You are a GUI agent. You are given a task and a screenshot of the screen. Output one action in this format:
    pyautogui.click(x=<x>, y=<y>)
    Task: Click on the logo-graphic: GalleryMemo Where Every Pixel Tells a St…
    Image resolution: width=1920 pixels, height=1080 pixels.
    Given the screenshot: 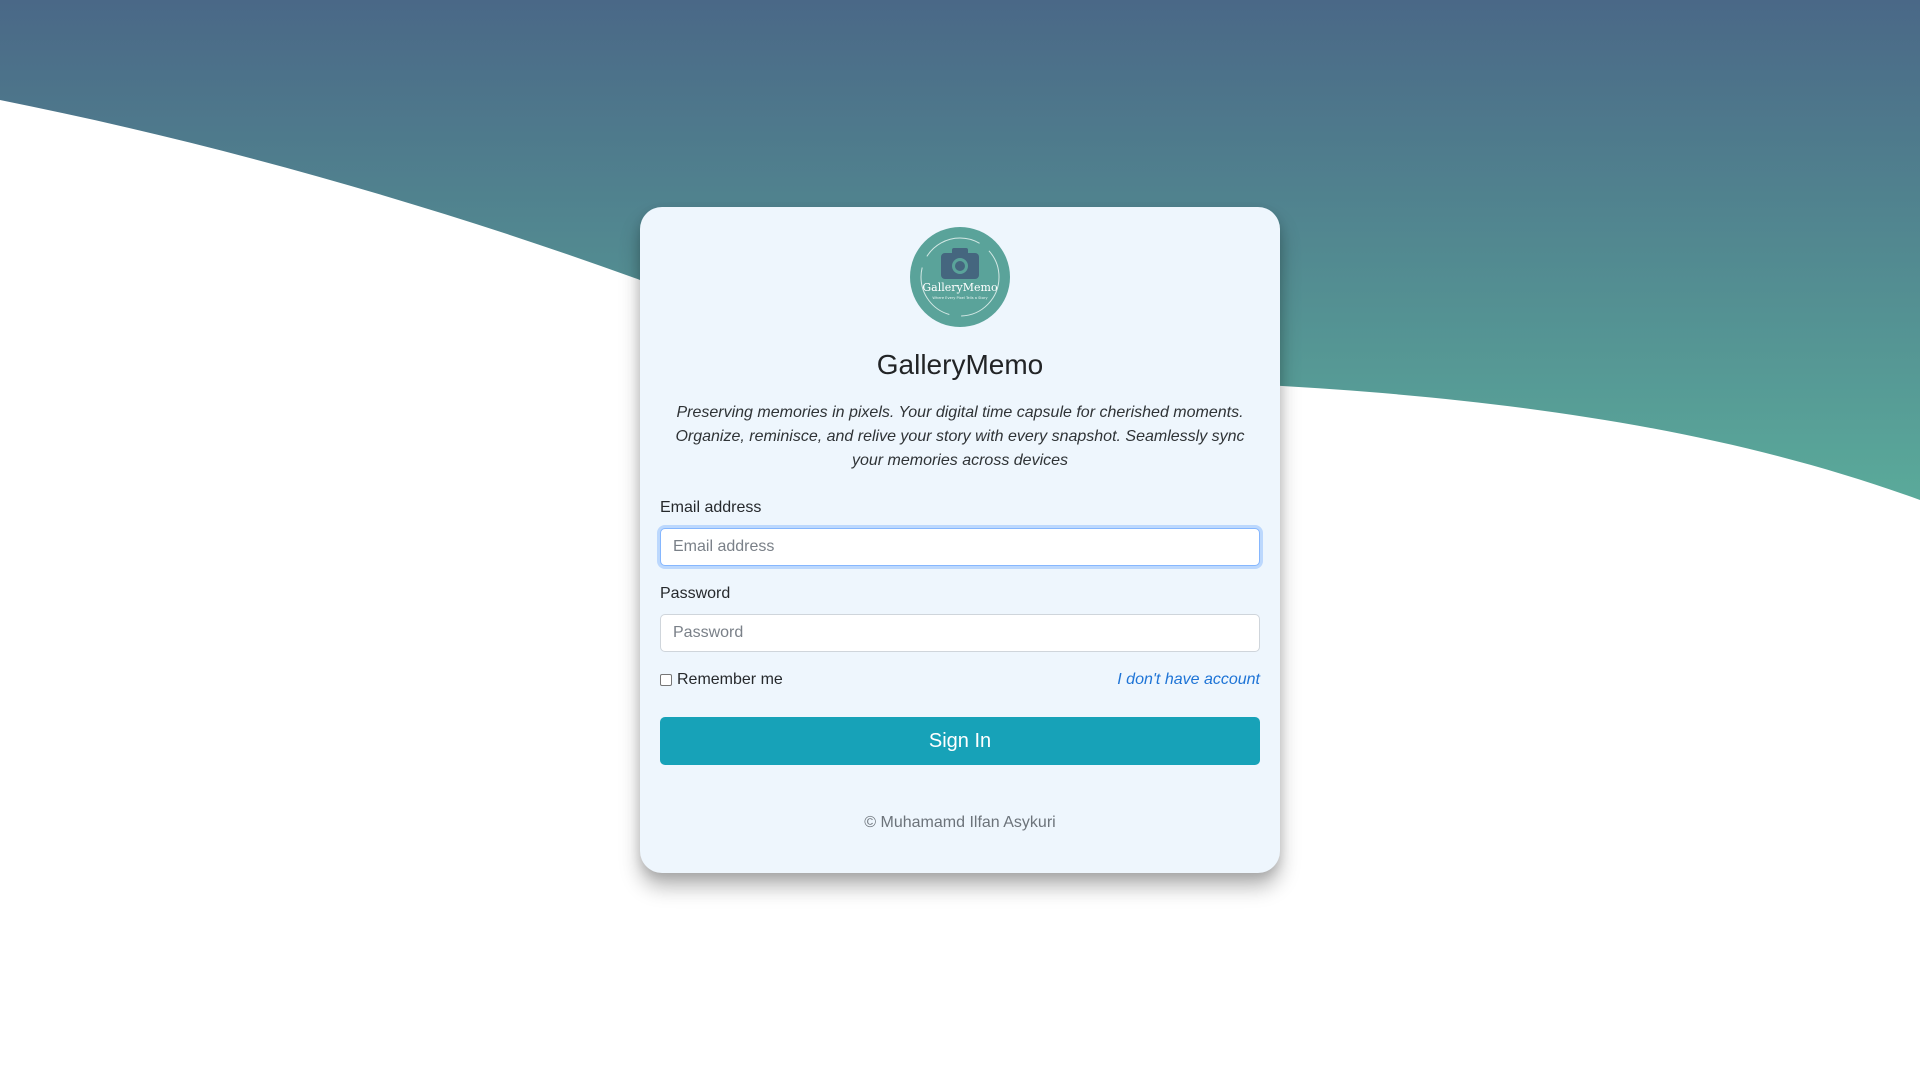 What is the action you would take?
    pyautogui.click(x=960, y=277)
    